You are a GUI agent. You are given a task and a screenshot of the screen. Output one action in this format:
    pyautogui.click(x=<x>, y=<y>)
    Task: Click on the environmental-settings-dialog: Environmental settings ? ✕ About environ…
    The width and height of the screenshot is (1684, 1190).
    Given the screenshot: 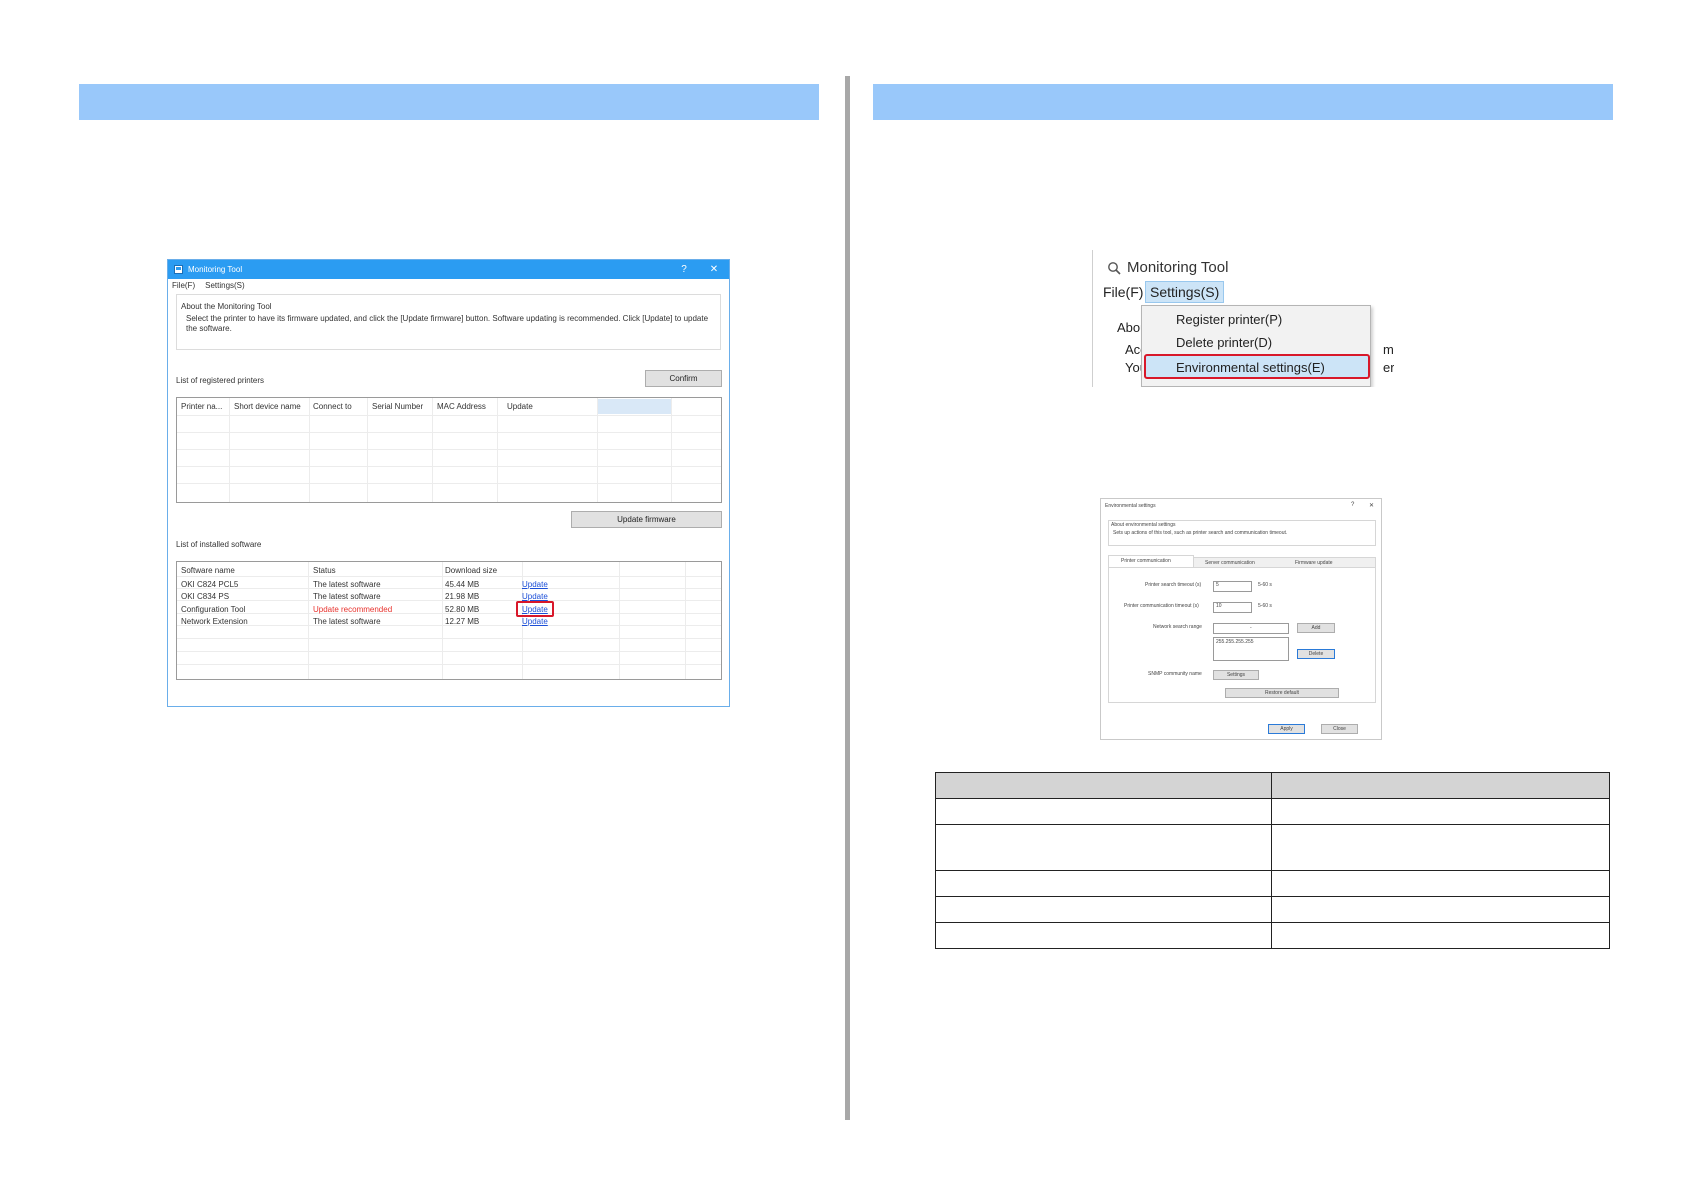 What is the action you would take?
    pyautogui.click(x=1241, y=619)
    